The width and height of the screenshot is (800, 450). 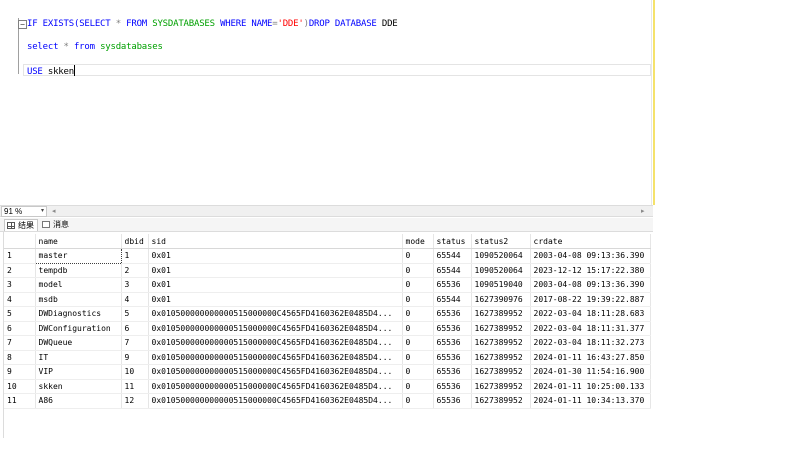 I want to click on table-cell: msdb, so click(x=78, y=299).